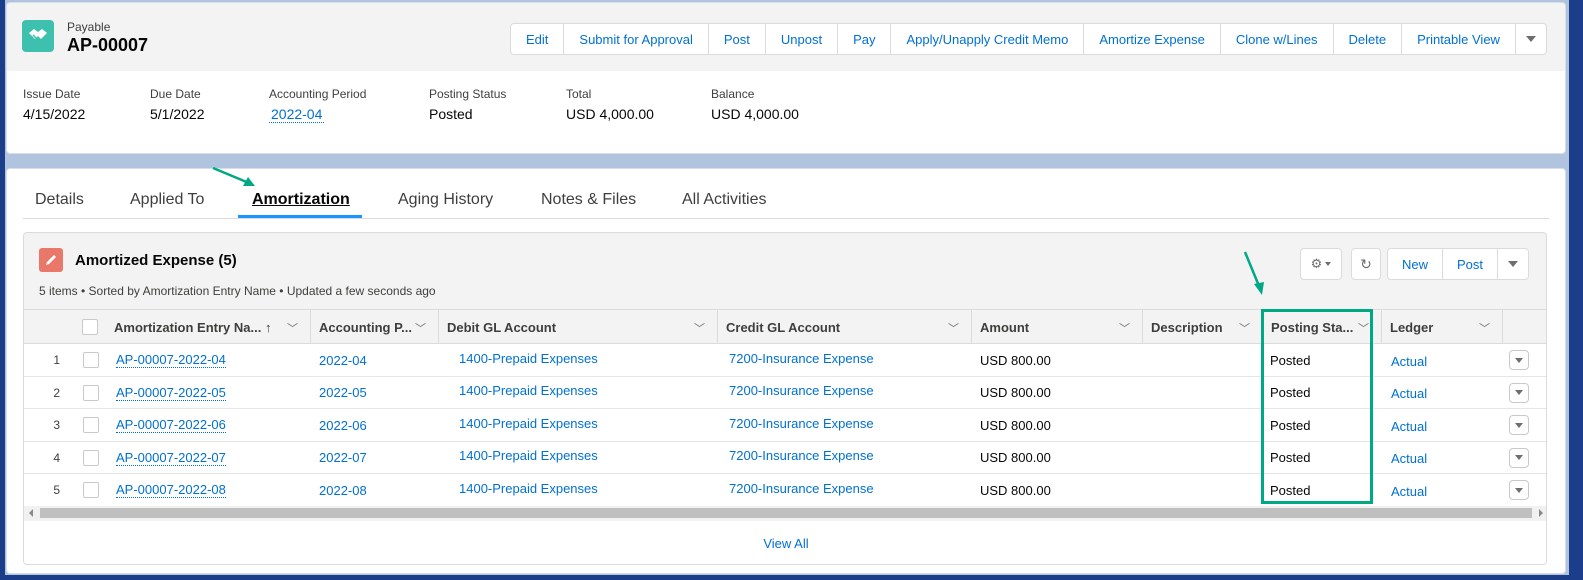  I want to click on caret-down-icon, so click(1519, 392).